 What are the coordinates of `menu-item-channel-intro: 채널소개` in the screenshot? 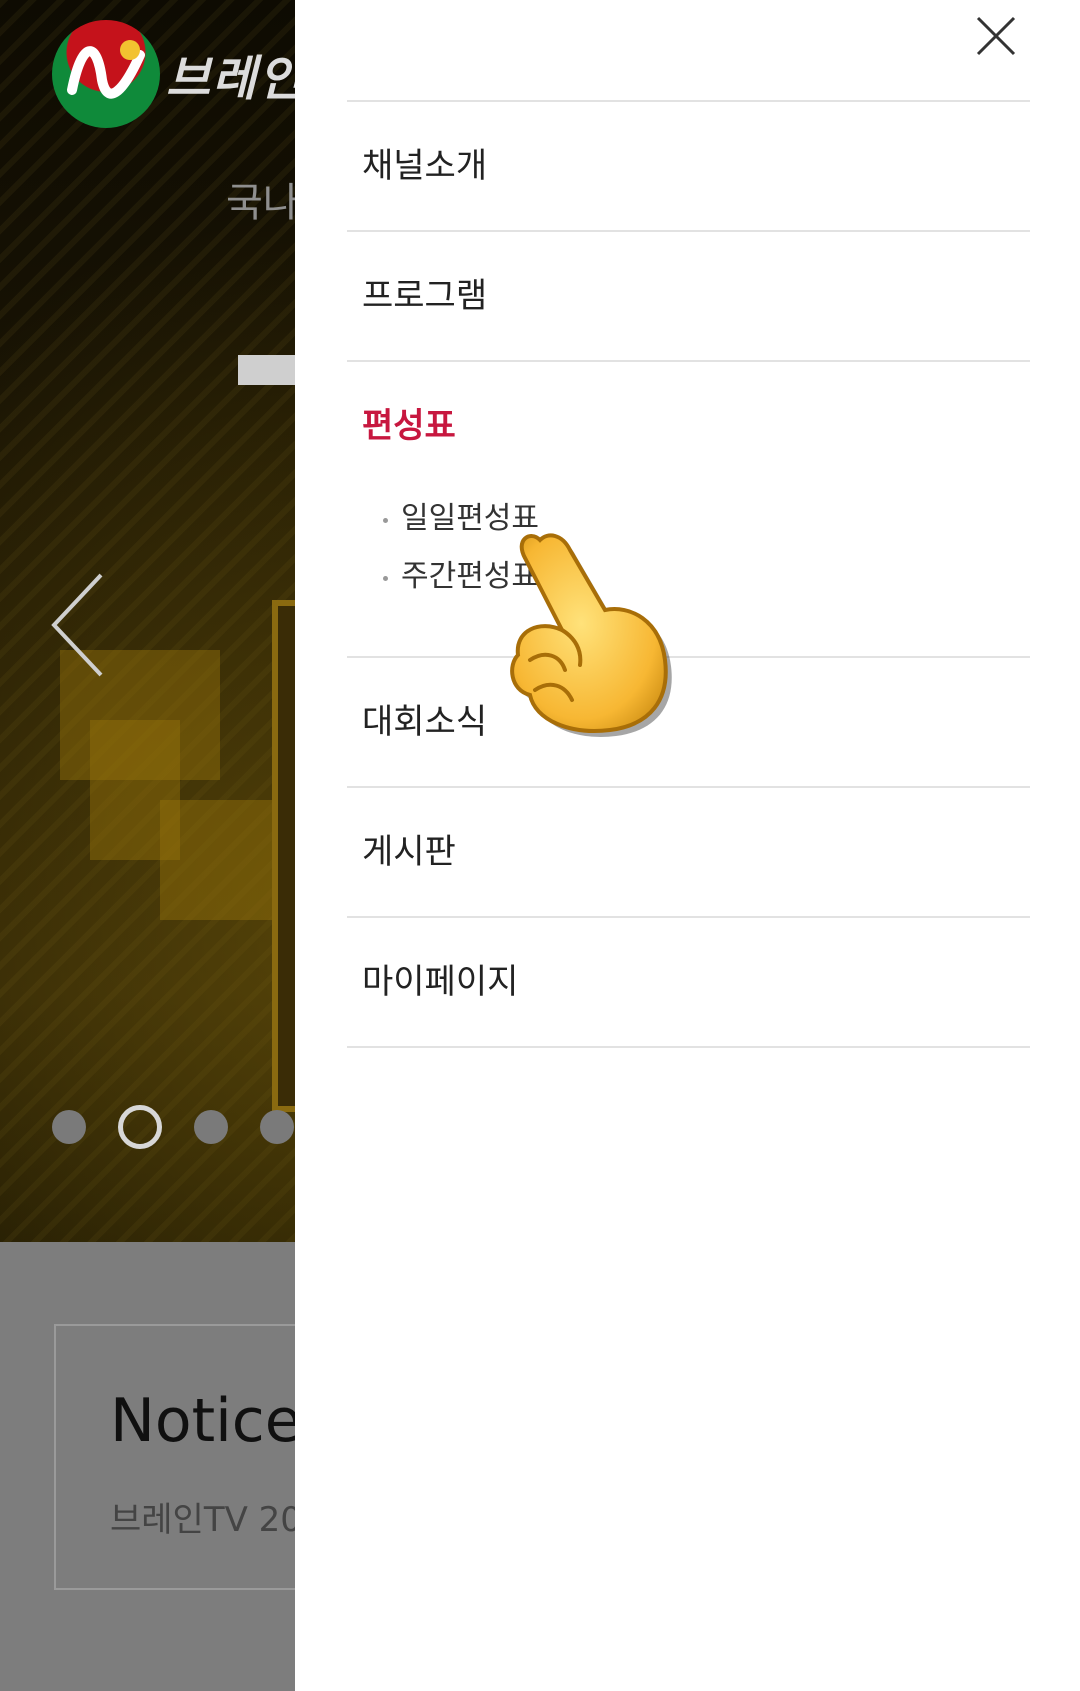 It's located at (688, 167).